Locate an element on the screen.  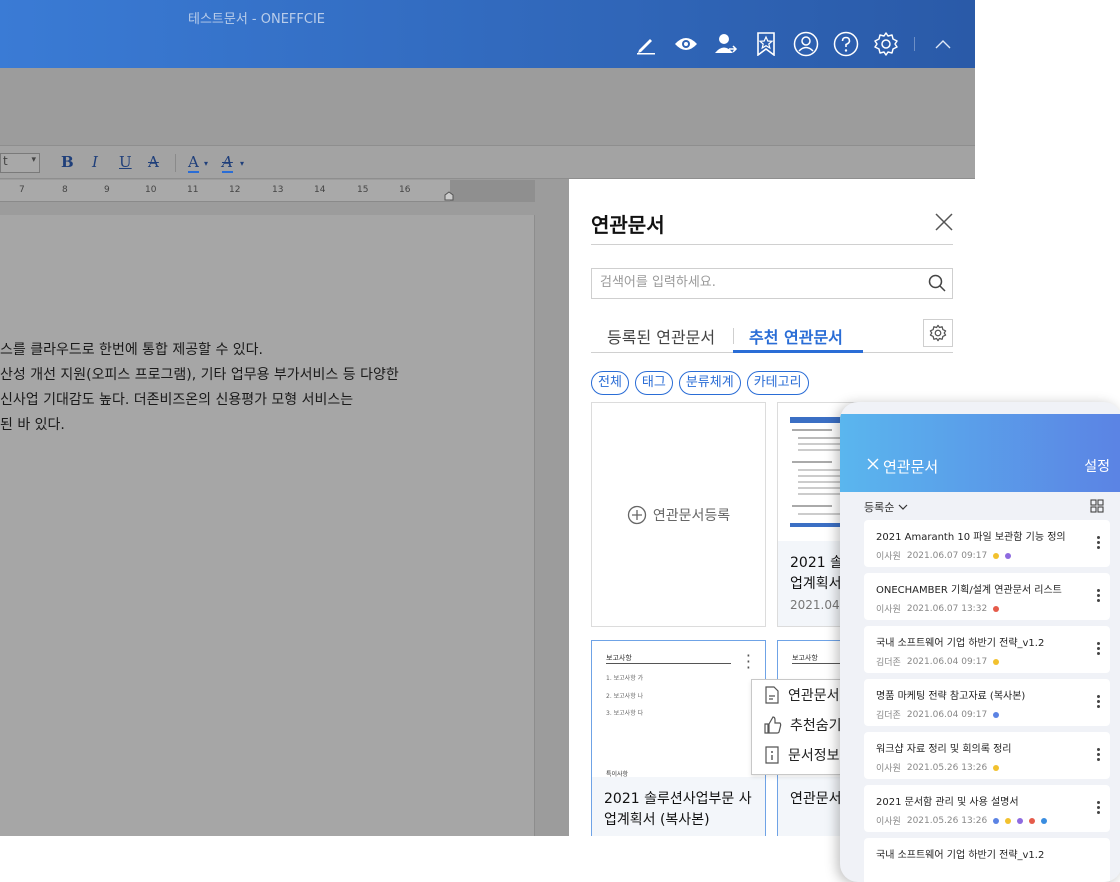
list-item-date: 2021.06.07 13:32 is located at coordinates (947, 608).